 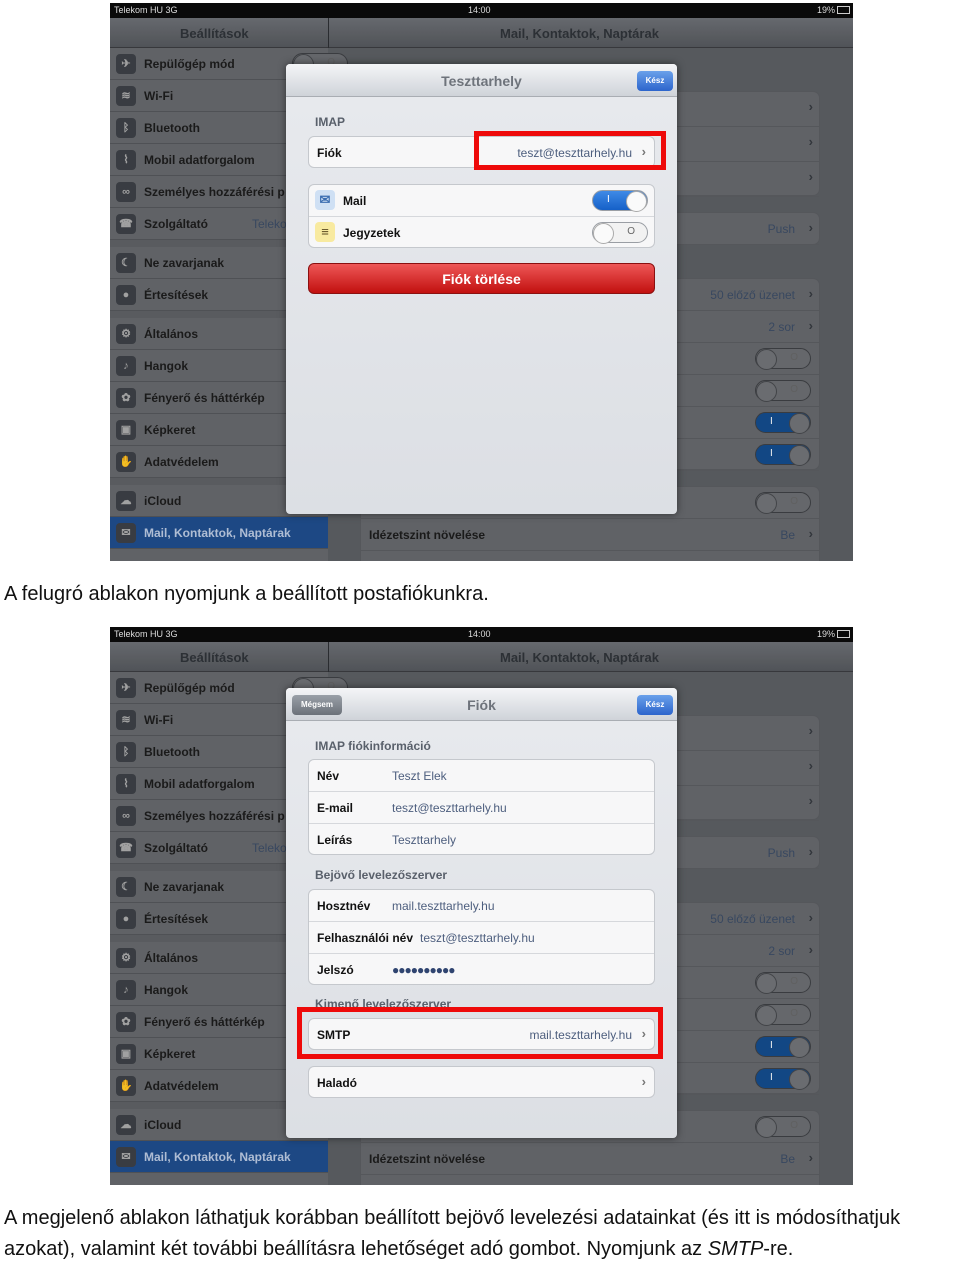 I want to click on toggle-on-label: I, so click(x=608, y=199).